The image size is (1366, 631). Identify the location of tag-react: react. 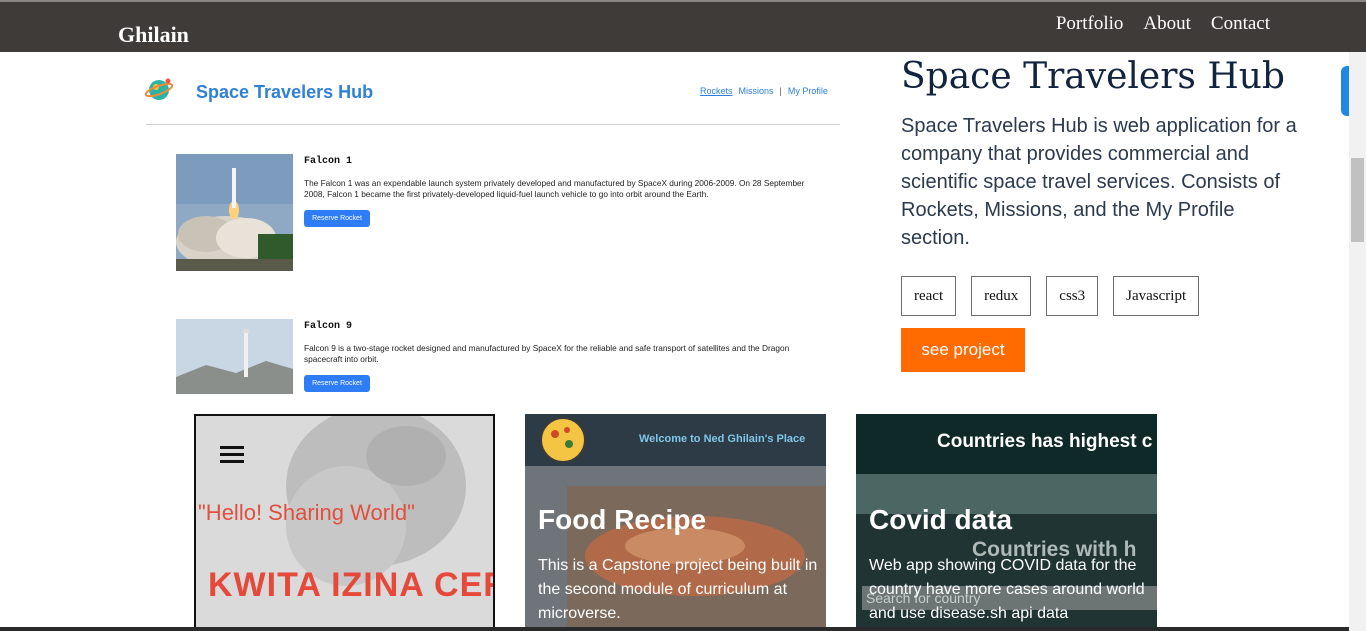
(929, 296).